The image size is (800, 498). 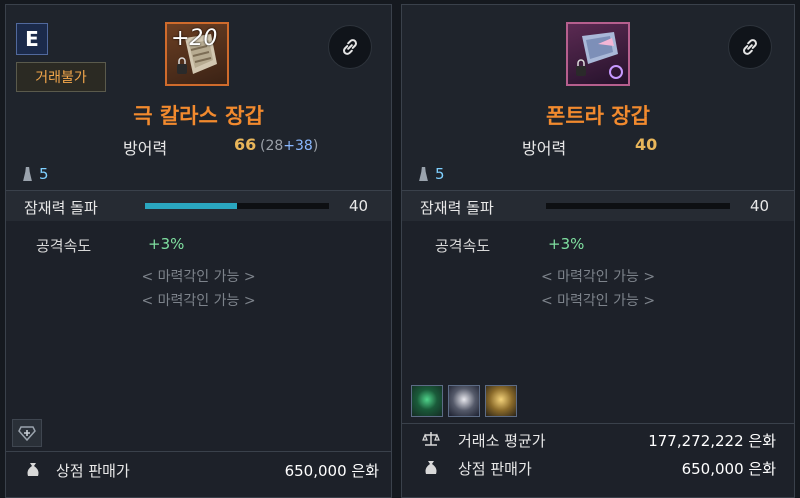 What do you see at coordinates (245, 144) in the screenshot?
I see `stat-value: 66` at bounding box center [245, 144].